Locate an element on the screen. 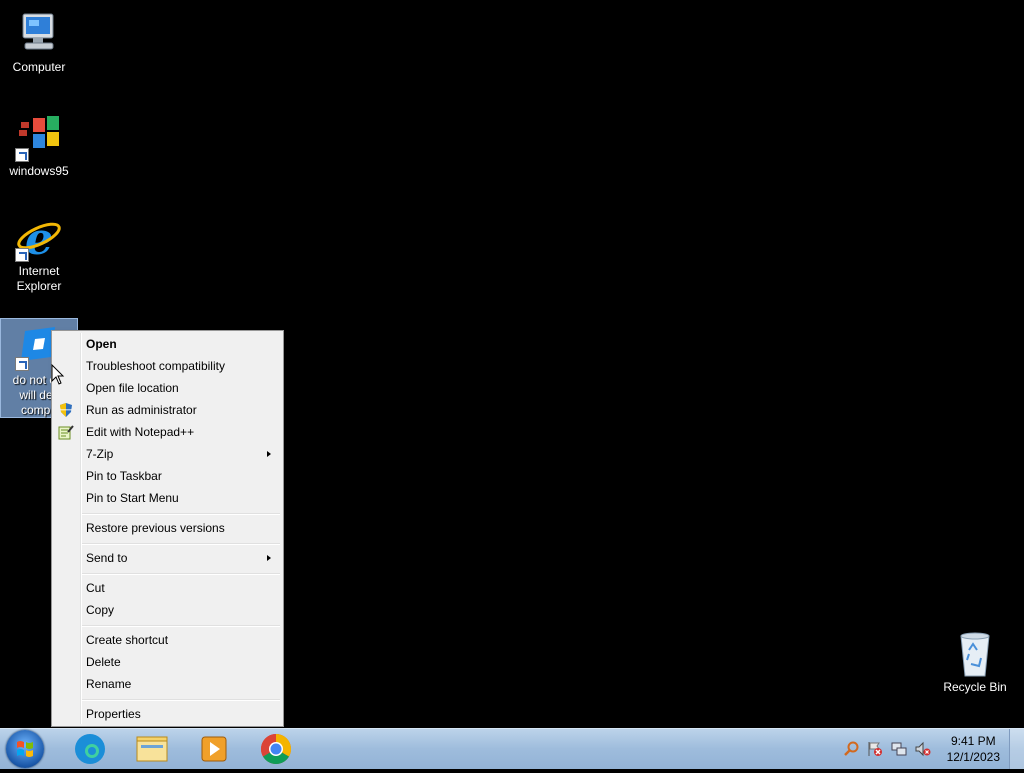 This screenshot has height=773, width=1024. start-button is located at coordinates (25, 749).